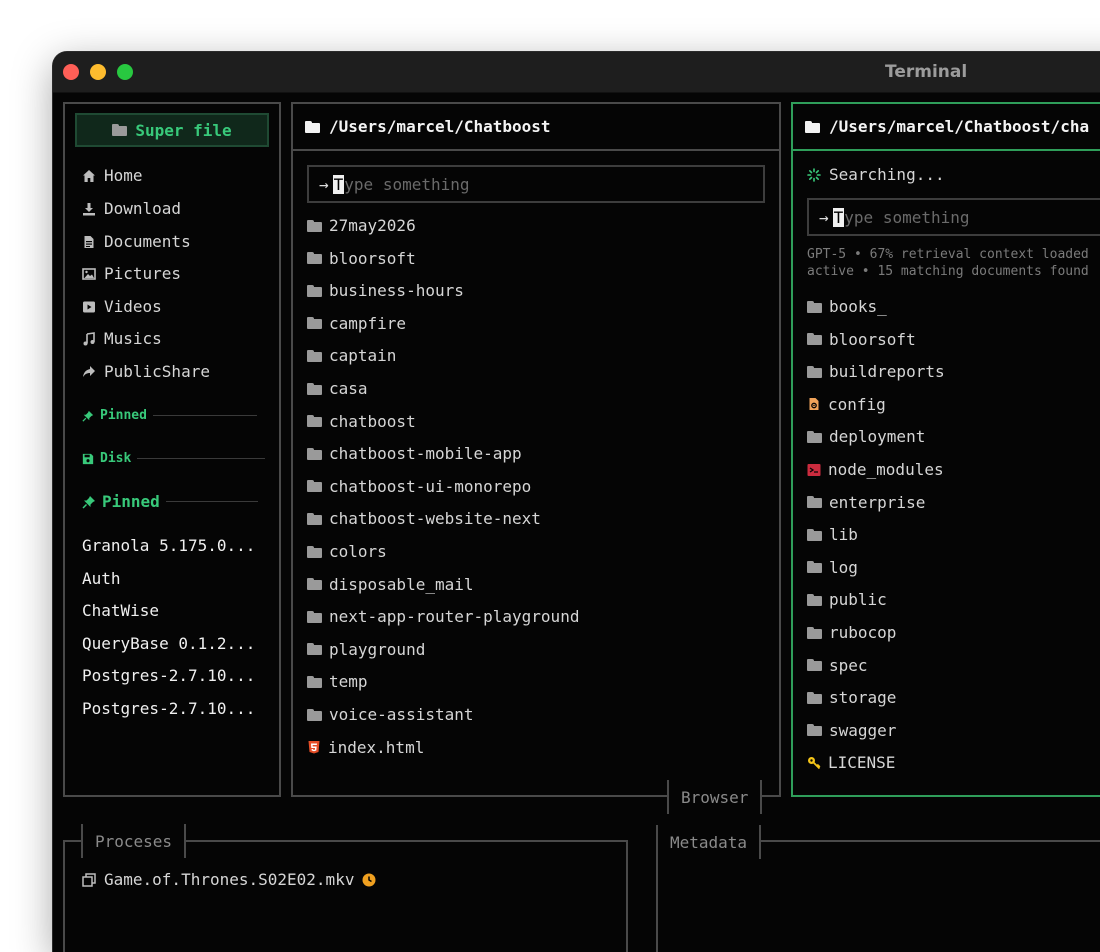 The width and height of the screenshot is (1100, 952). I want to click on key-icon, so click(814, 763).